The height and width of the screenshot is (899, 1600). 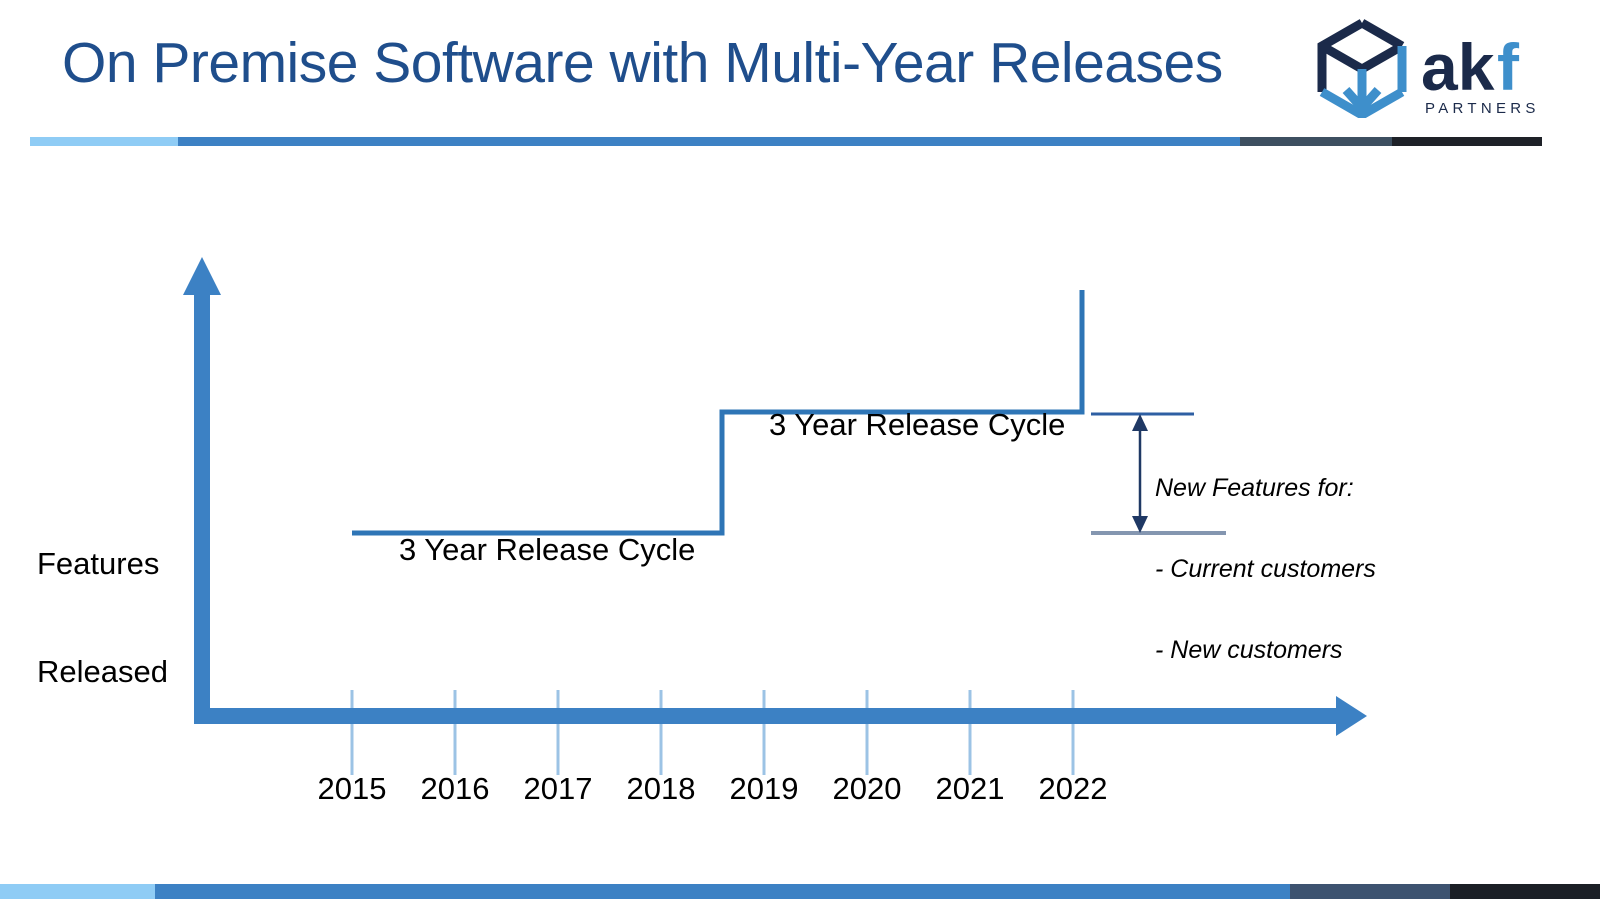 I want to click on divider-segment-medium-blue, so click(x=722, y=891).